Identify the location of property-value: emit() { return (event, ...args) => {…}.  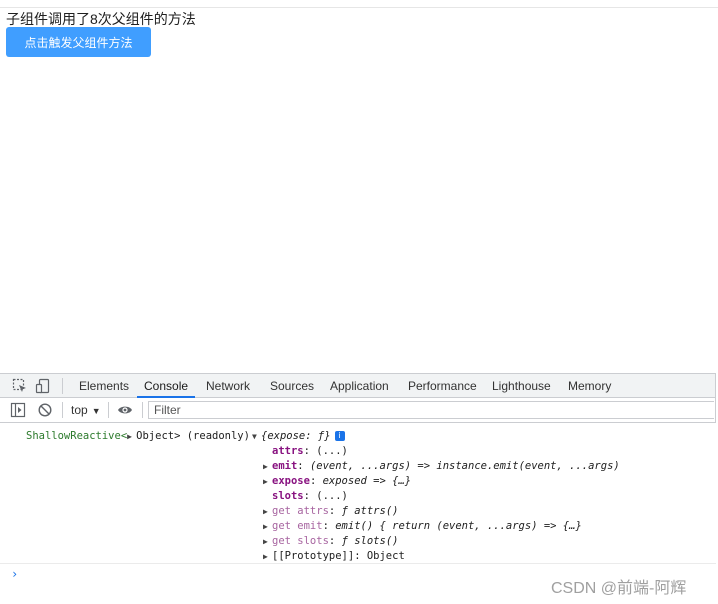
(458, 526).